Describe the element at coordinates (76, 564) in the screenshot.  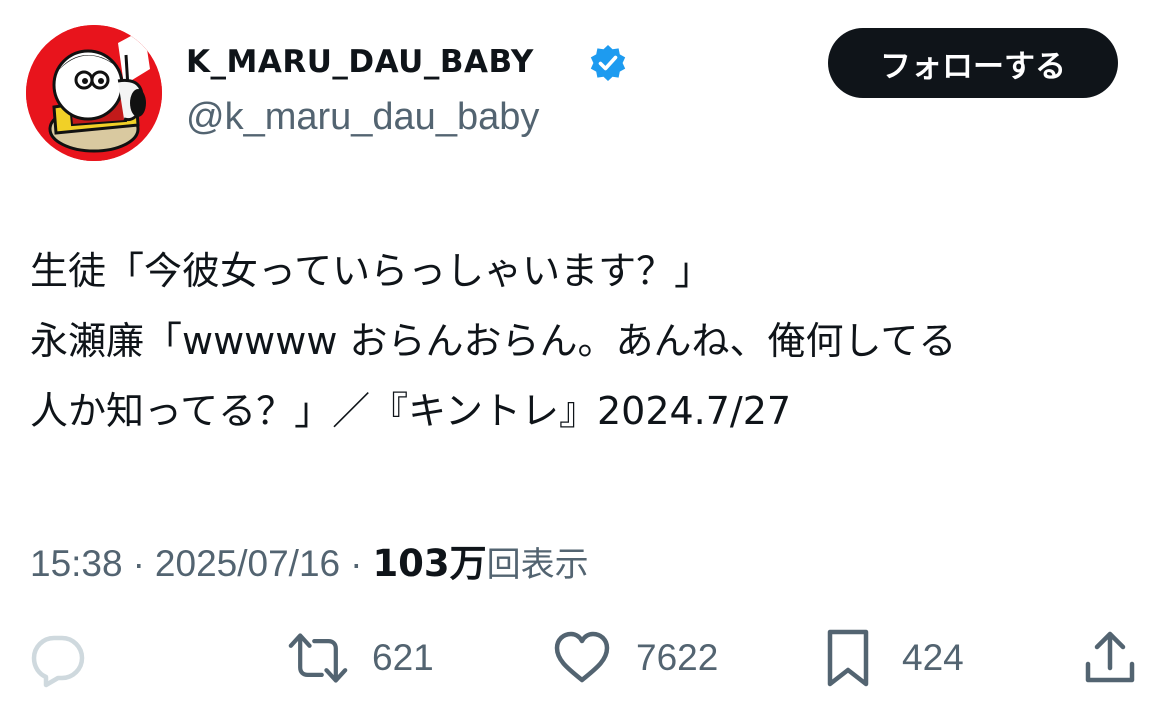
I see `tweet-time: 15:38` at that location.